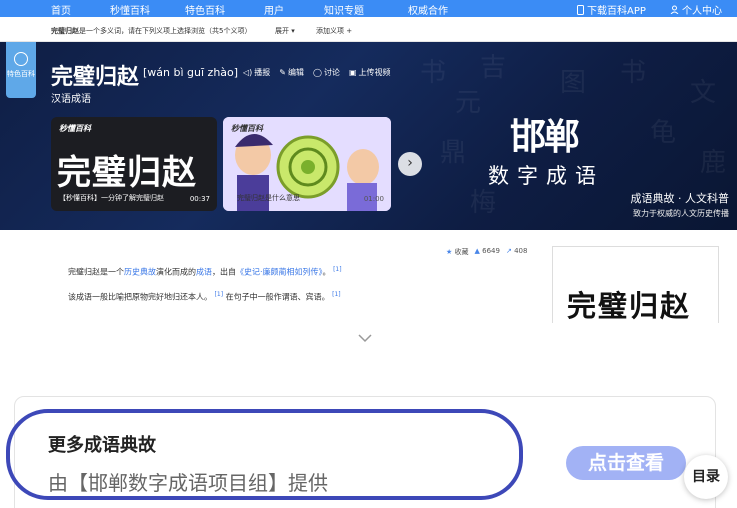  Describe the element at coordinates (151, 31) in the screenshot. I see `polysemy-notice: 完璧归赵是一个多义词，请在下列义项上选择浏览（共5个义项）` at that location.